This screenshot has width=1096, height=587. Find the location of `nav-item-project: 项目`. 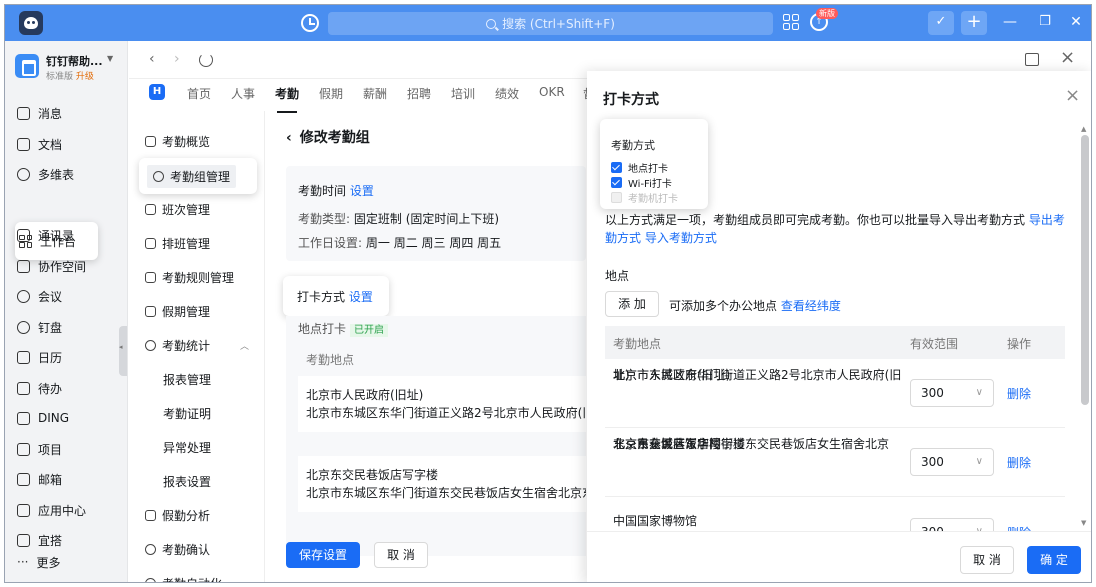

nav-item-project: 项目 is located at coordinates (60, 449).